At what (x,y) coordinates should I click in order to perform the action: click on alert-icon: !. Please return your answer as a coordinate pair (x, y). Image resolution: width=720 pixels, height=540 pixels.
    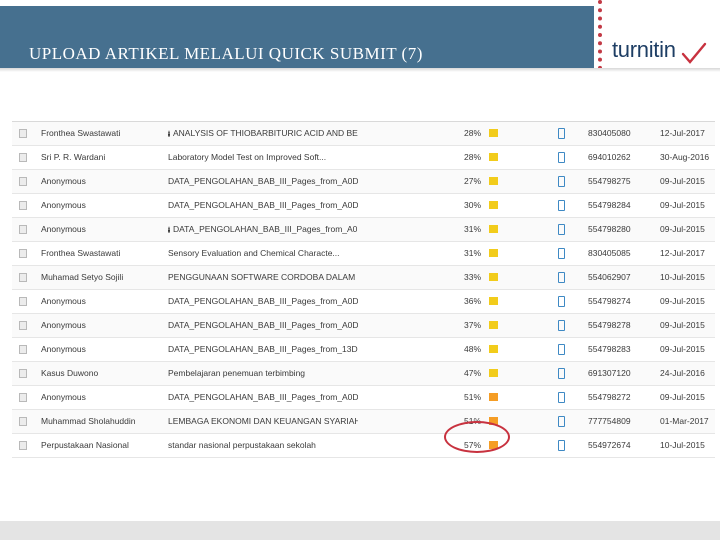
    Looking at the image, I should click on (169, 133).